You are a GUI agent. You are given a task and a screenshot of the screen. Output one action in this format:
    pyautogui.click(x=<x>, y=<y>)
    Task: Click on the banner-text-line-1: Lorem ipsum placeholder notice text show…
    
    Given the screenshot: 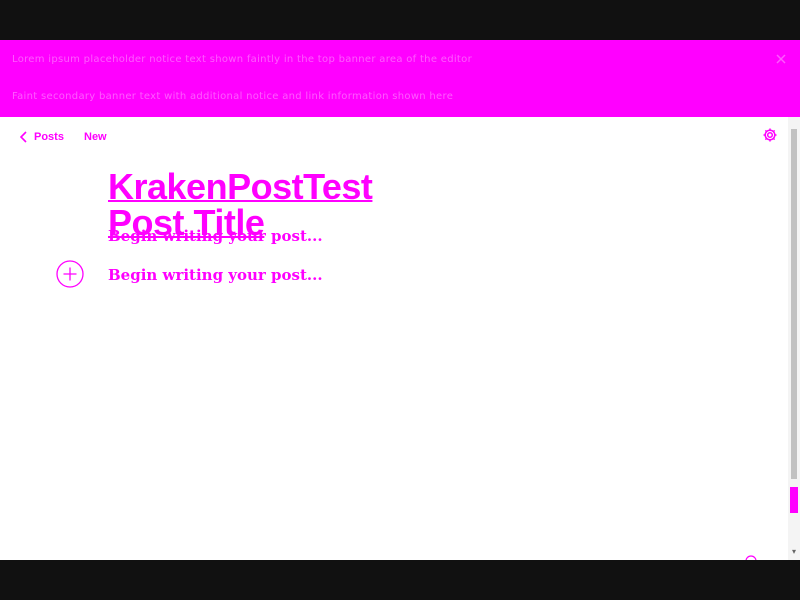 What is the action you would take?
    pyautogui.click(x=242, y=59)
    